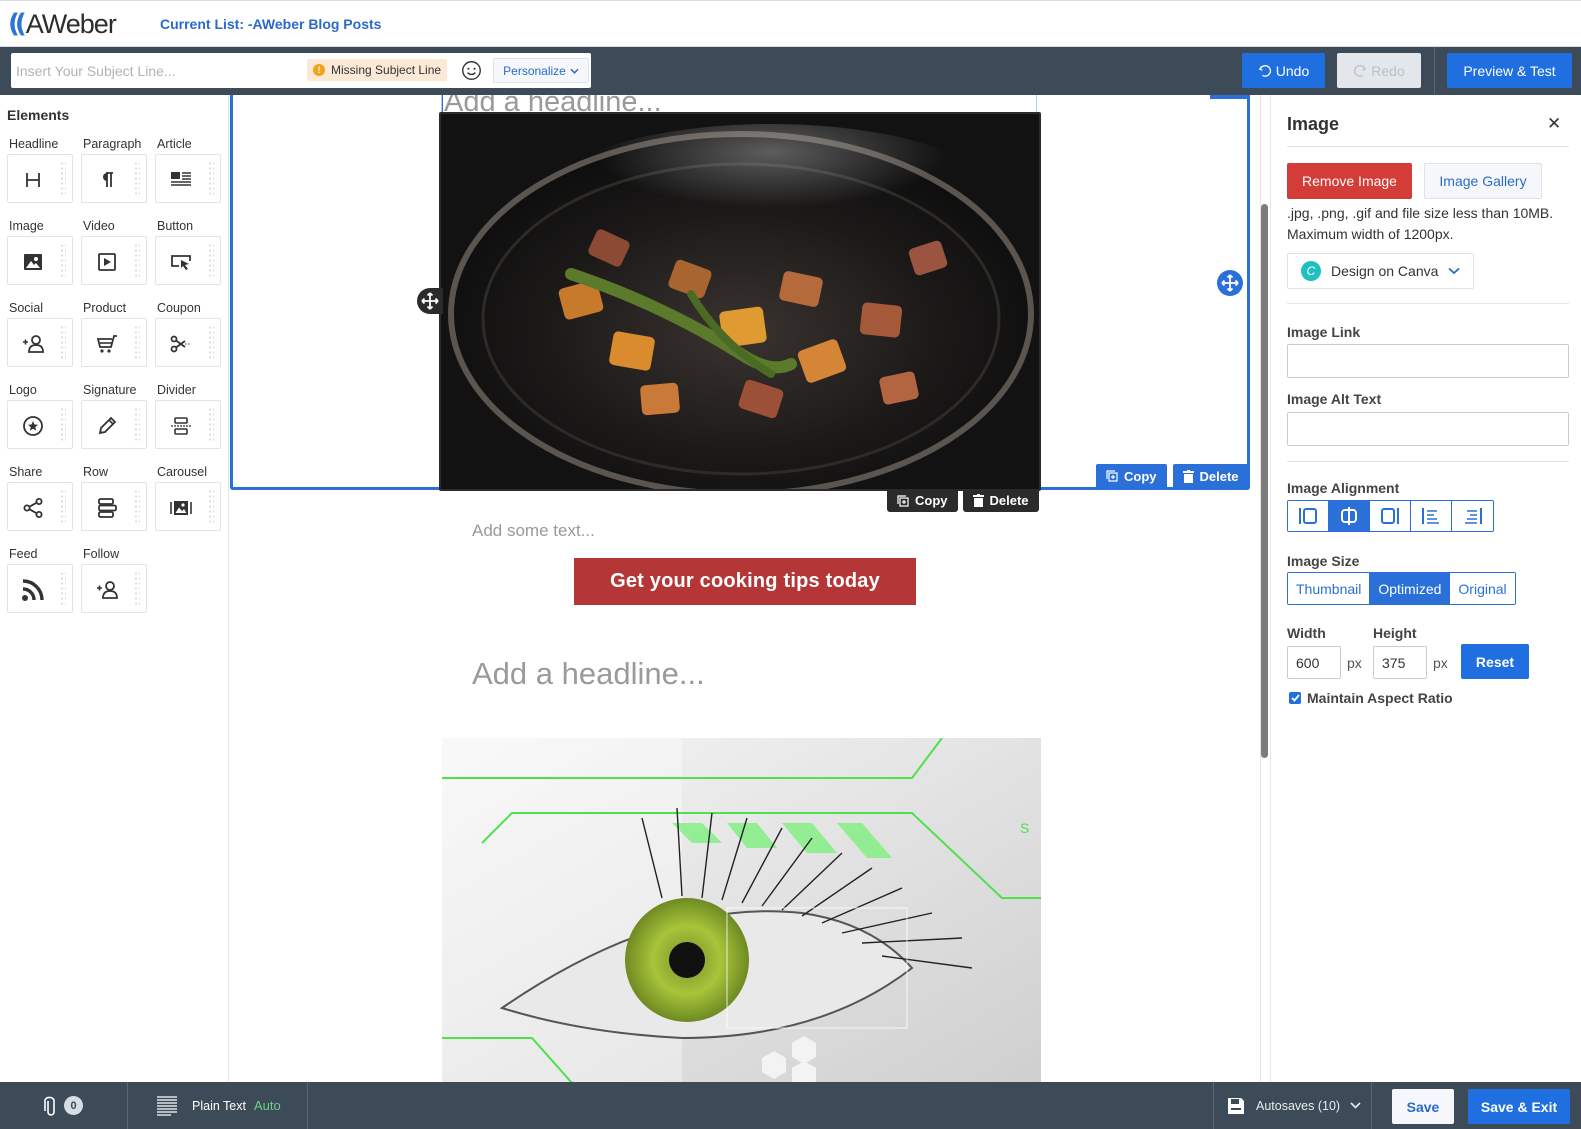 This screenshot has width=1581, height=1129. What do you see at coordinates (107, 507) in the screenshot?
I see `row-icon` at bounding box center [107, 507].